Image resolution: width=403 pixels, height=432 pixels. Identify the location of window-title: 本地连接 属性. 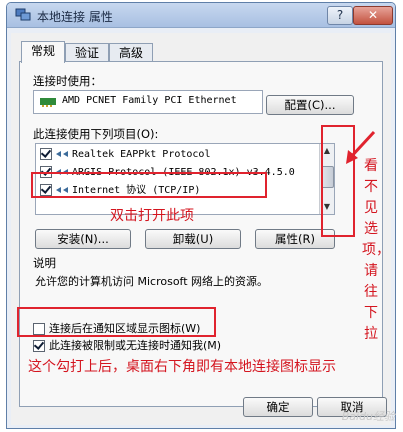
(75, 17).